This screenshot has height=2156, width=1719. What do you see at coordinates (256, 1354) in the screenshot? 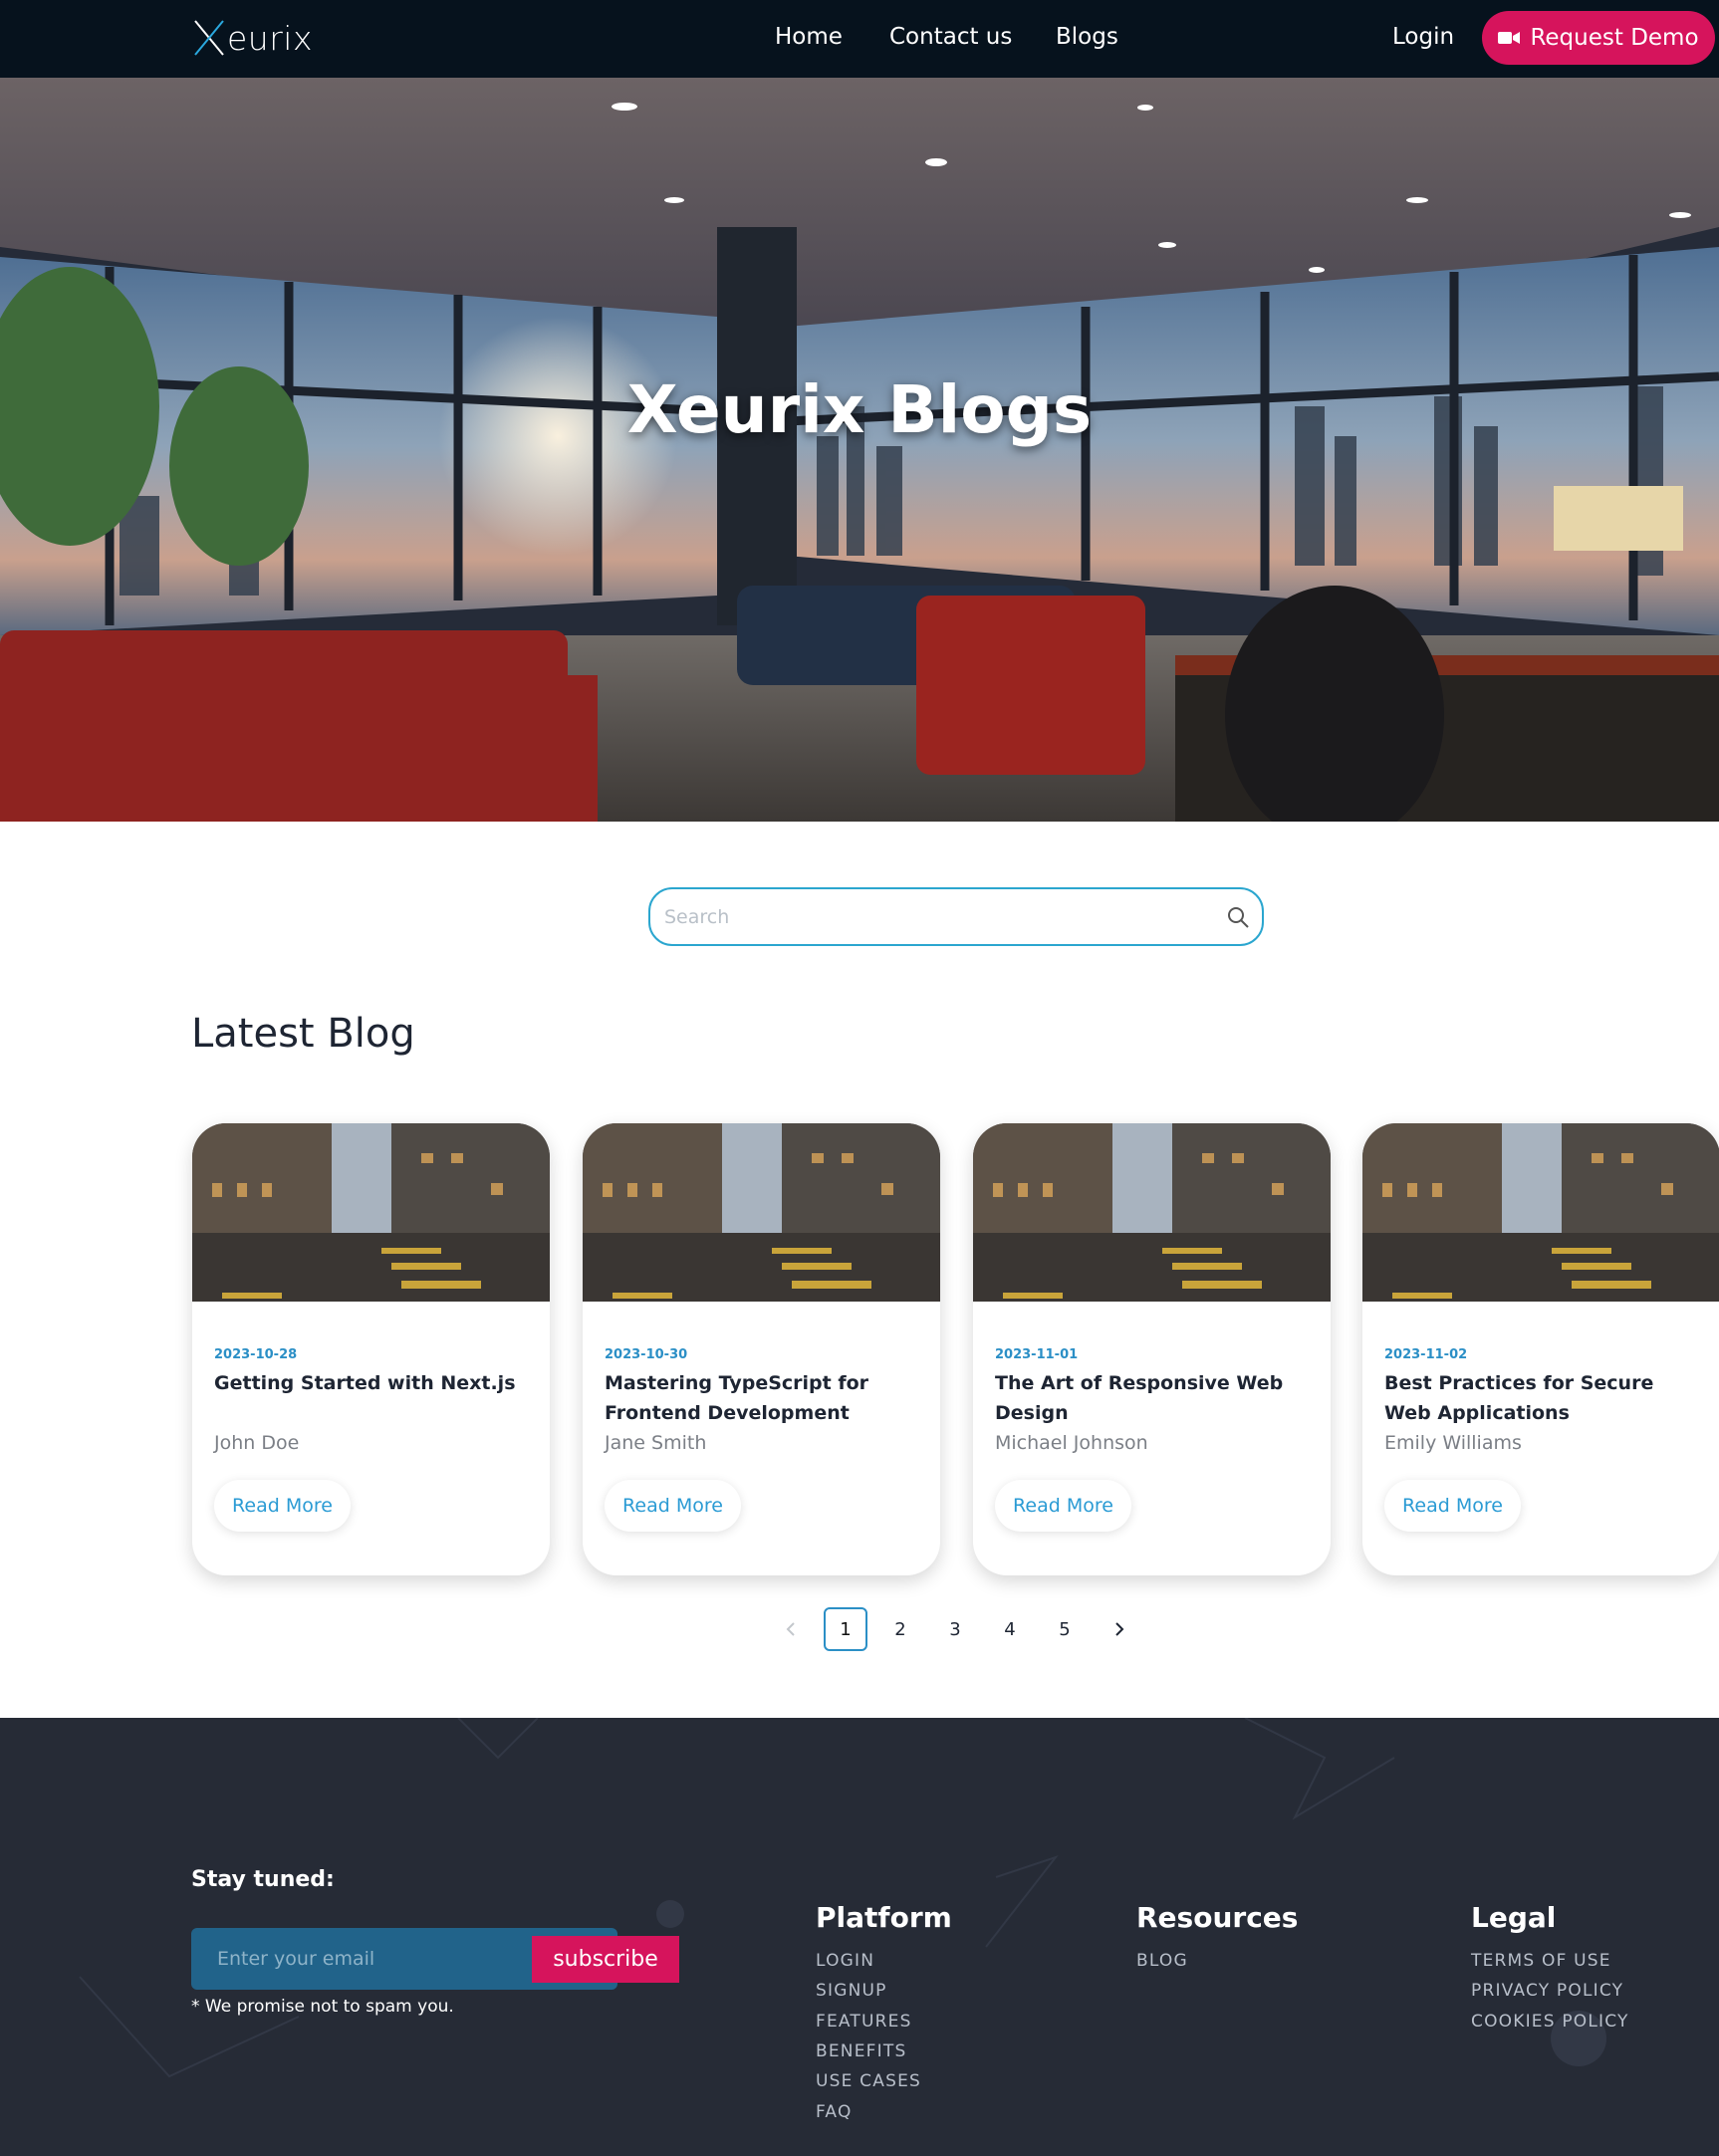
I see `blog-card-date: 2023-10-28` at bounding box center [256, 1354].